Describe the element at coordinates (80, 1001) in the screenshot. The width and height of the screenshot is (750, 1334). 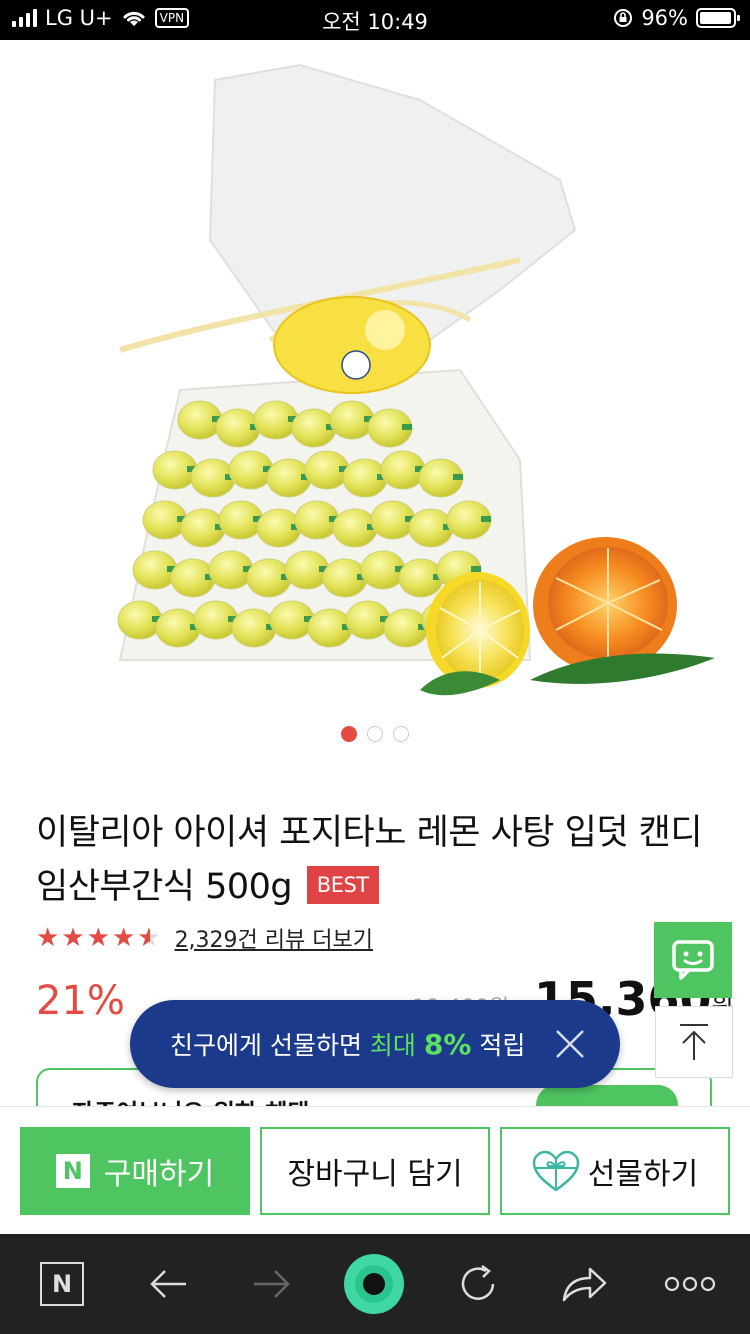
I see `discount-rate: 21%` at that location.